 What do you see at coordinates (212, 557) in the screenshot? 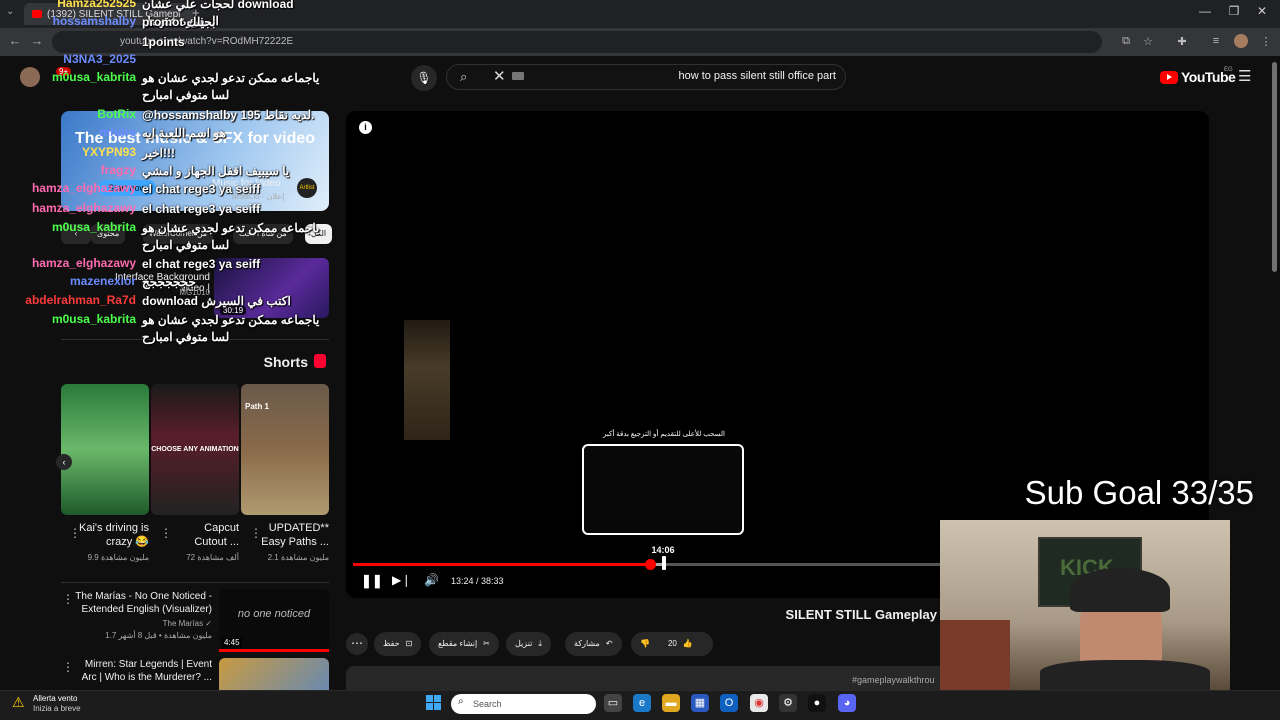
I see `short-views: 72 ألف مشاهدة` at bounding box center [212, 557].